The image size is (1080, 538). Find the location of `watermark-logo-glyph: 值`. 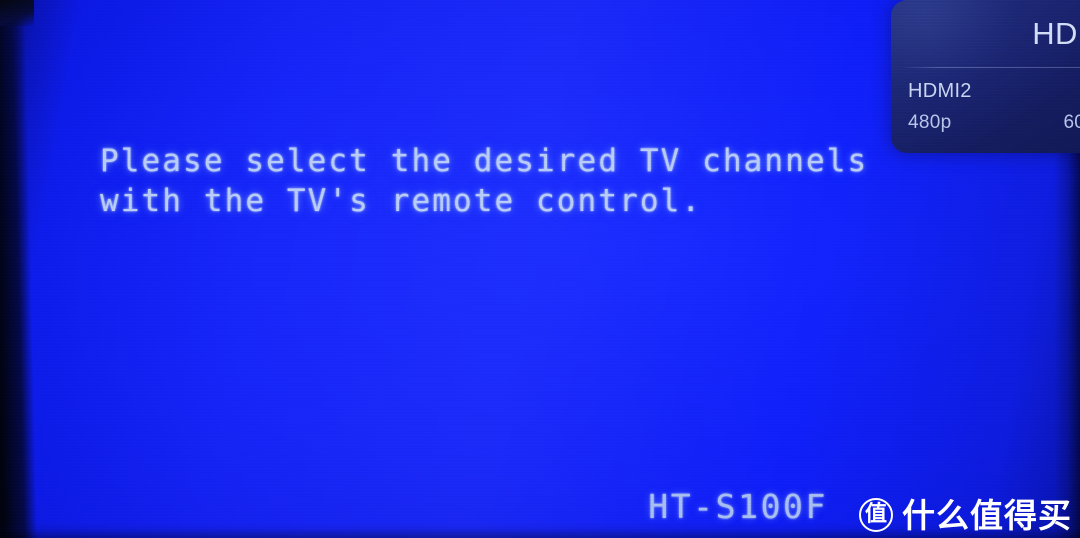

watermark-logo-glyph: 值 is located at coordinates (875, 514).